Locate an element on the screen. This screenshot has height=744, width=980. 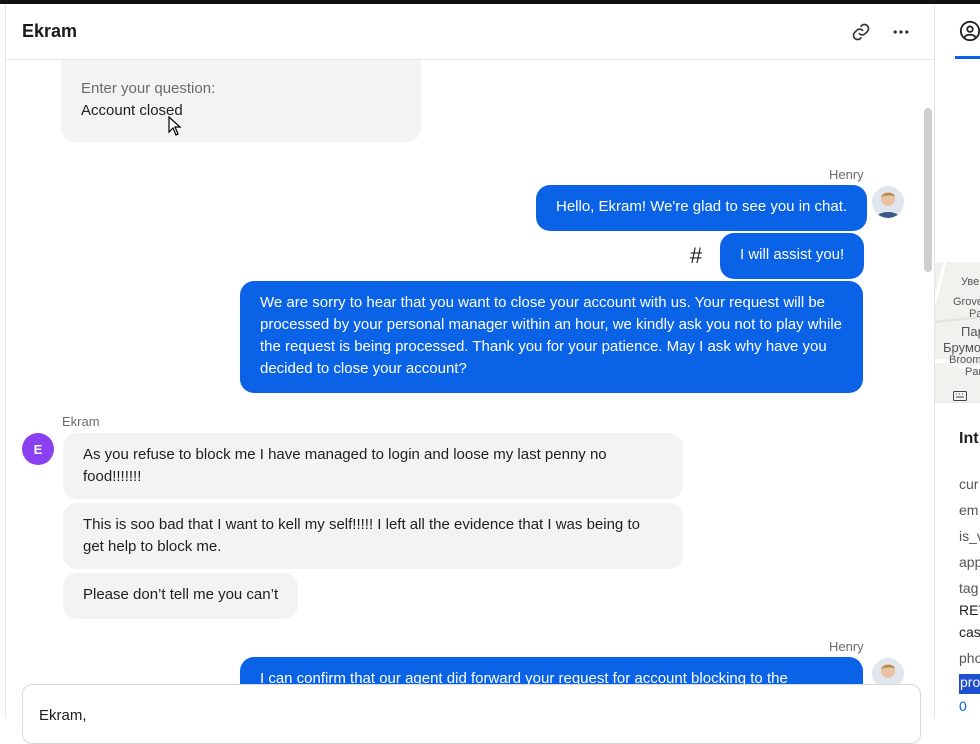
info-field-label: is_v is located at coordinates (969, 536).